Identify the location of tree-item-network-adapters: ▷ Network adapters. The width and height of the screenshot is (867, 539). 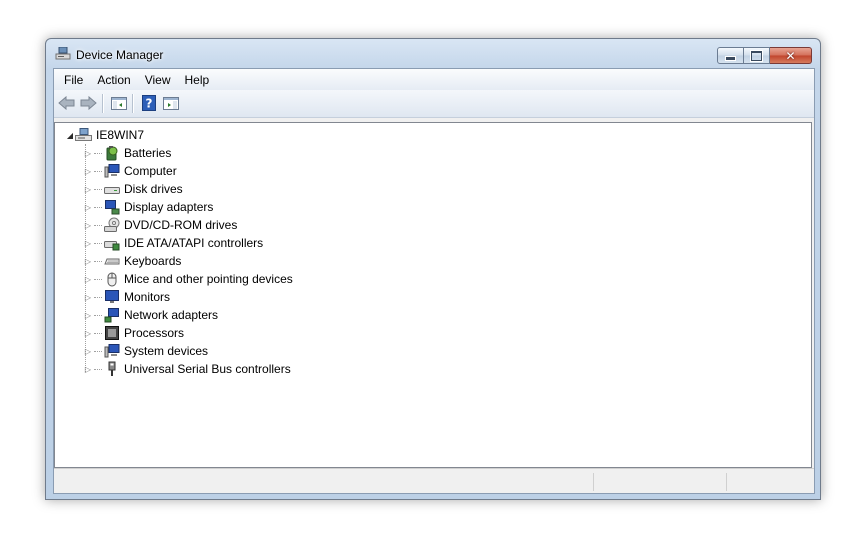
(150, 315).